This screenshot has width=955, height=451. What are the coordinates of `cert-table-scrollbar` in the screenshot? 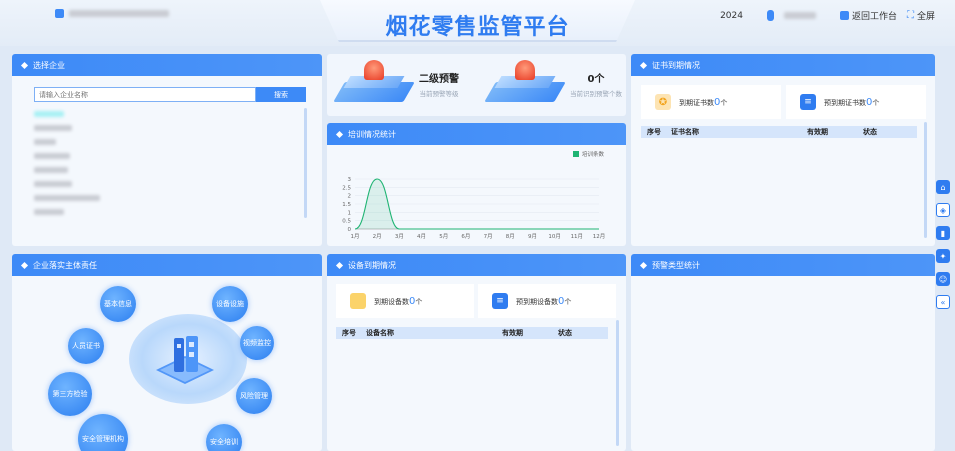 It's located at (925, 180).